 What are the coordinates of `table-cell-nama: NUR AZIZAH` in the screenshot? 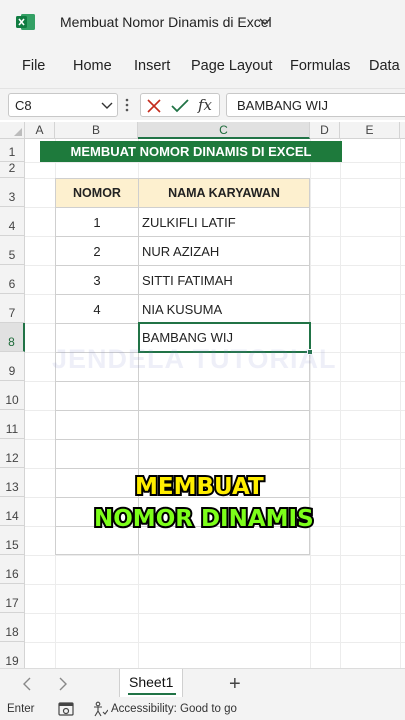 It's located at (224, 251).